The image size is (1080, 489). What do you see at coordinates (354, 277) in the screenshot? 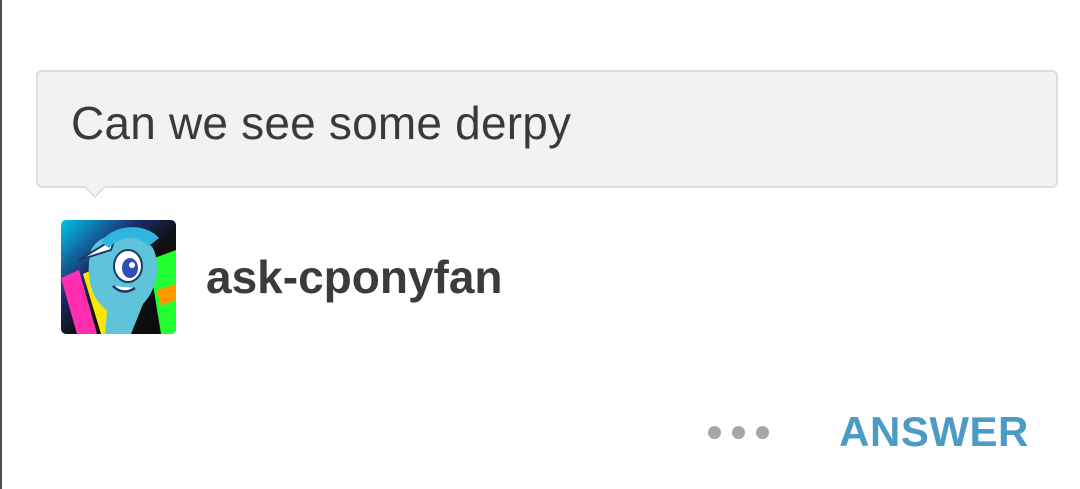
I see `asker-username: ask-cponyfan` at bounding box center [354, 277].